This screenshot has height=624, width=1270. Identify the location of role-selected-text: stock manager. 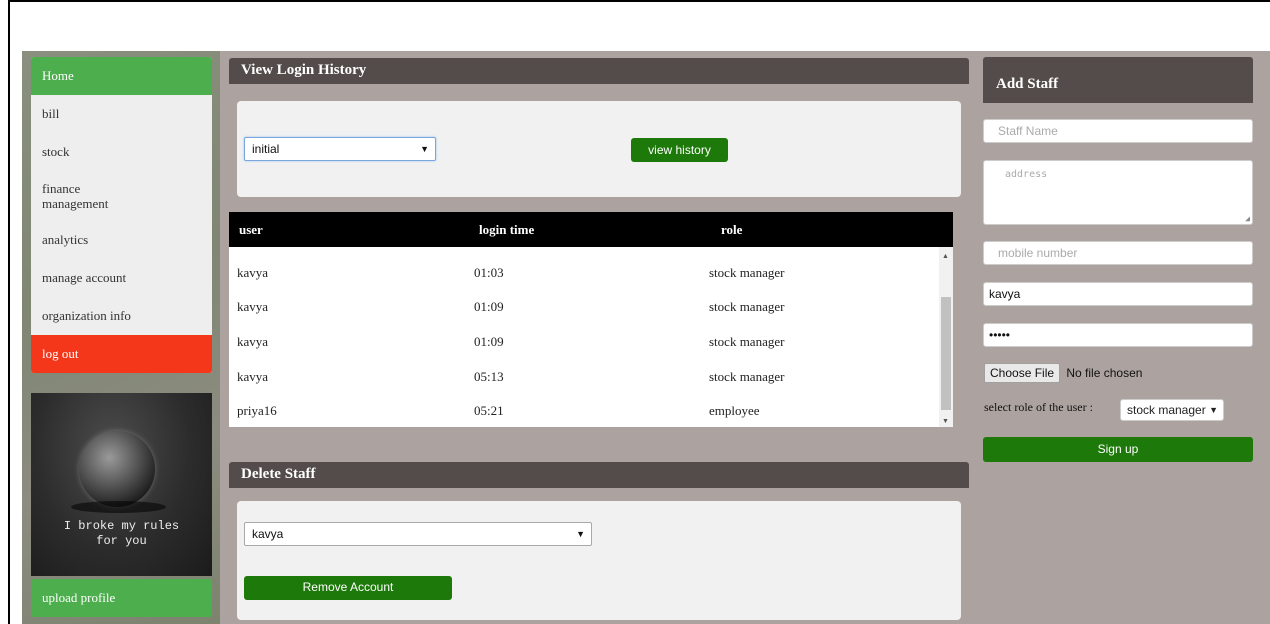
(1166, 410).